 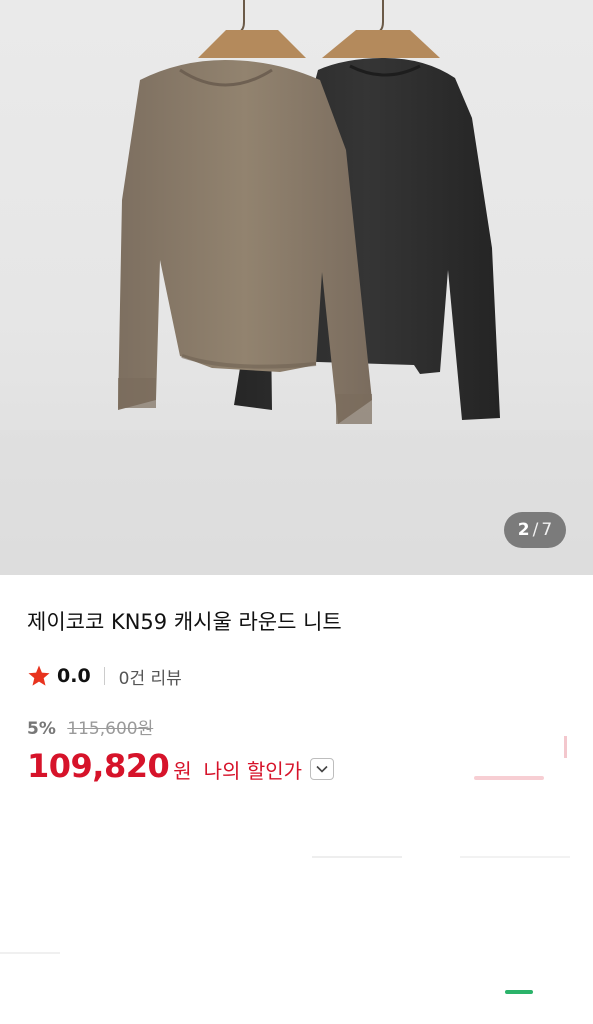 I want to click on rating-value: 0.0, so click(x=74, y=676).